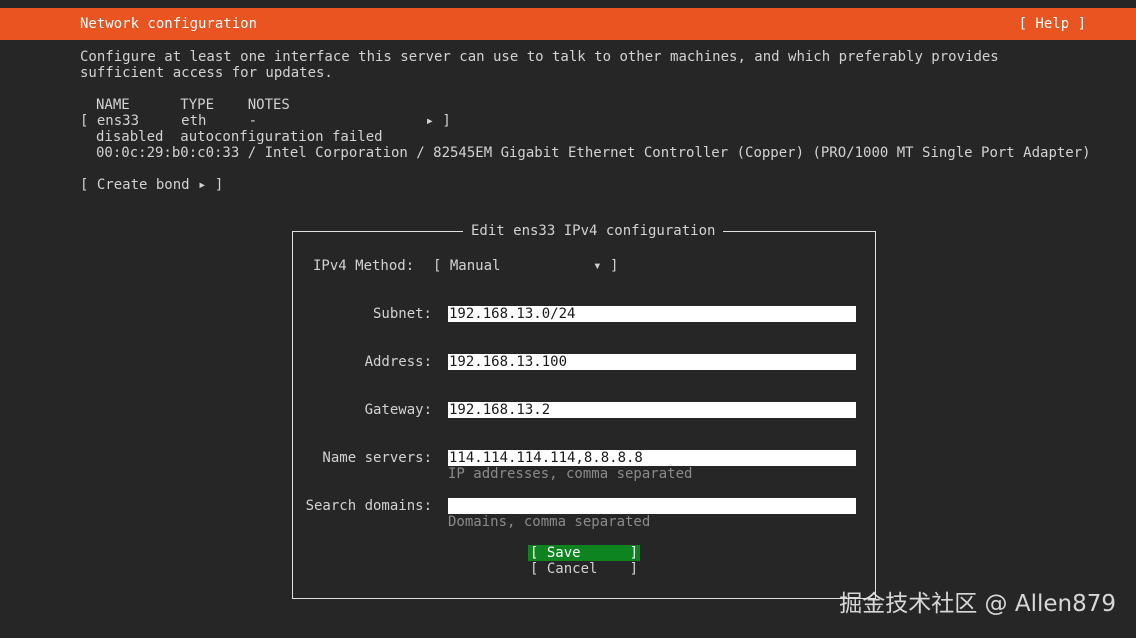  What do you see at coordinates (151, 185) in the screenshot?
I see `create-bond-button: [ Create bond ▸ ]` at bounding box center [151, 185].